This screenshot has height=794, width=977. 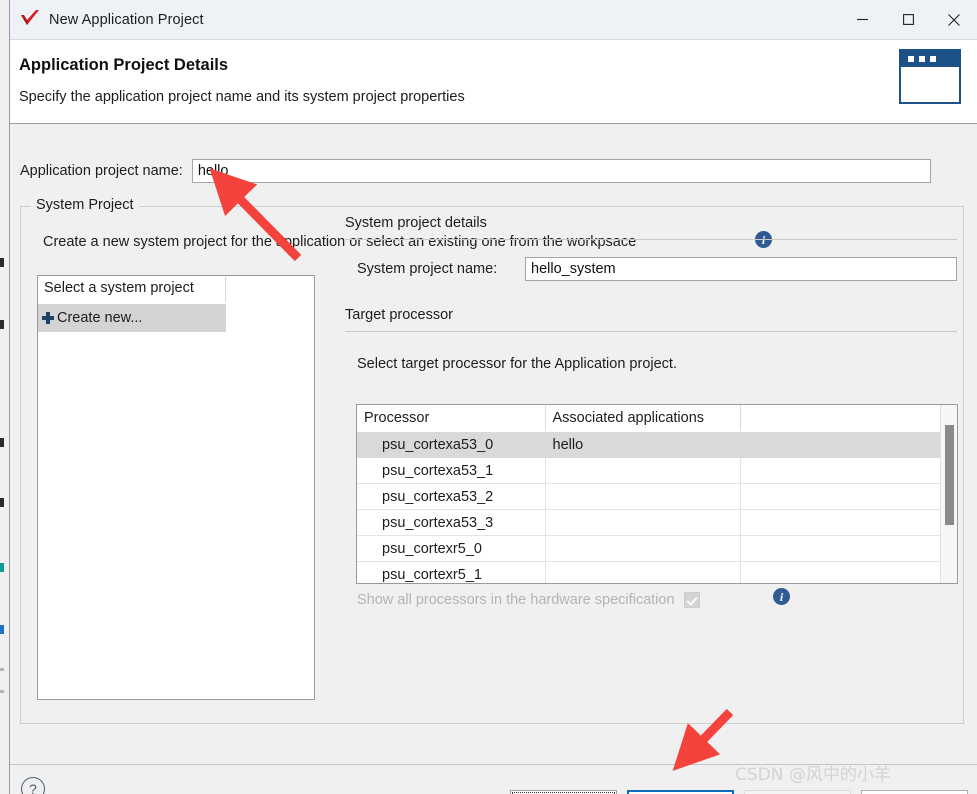 I want to click on system-project-list-header: Select a system project, so click(x=176, y=290).